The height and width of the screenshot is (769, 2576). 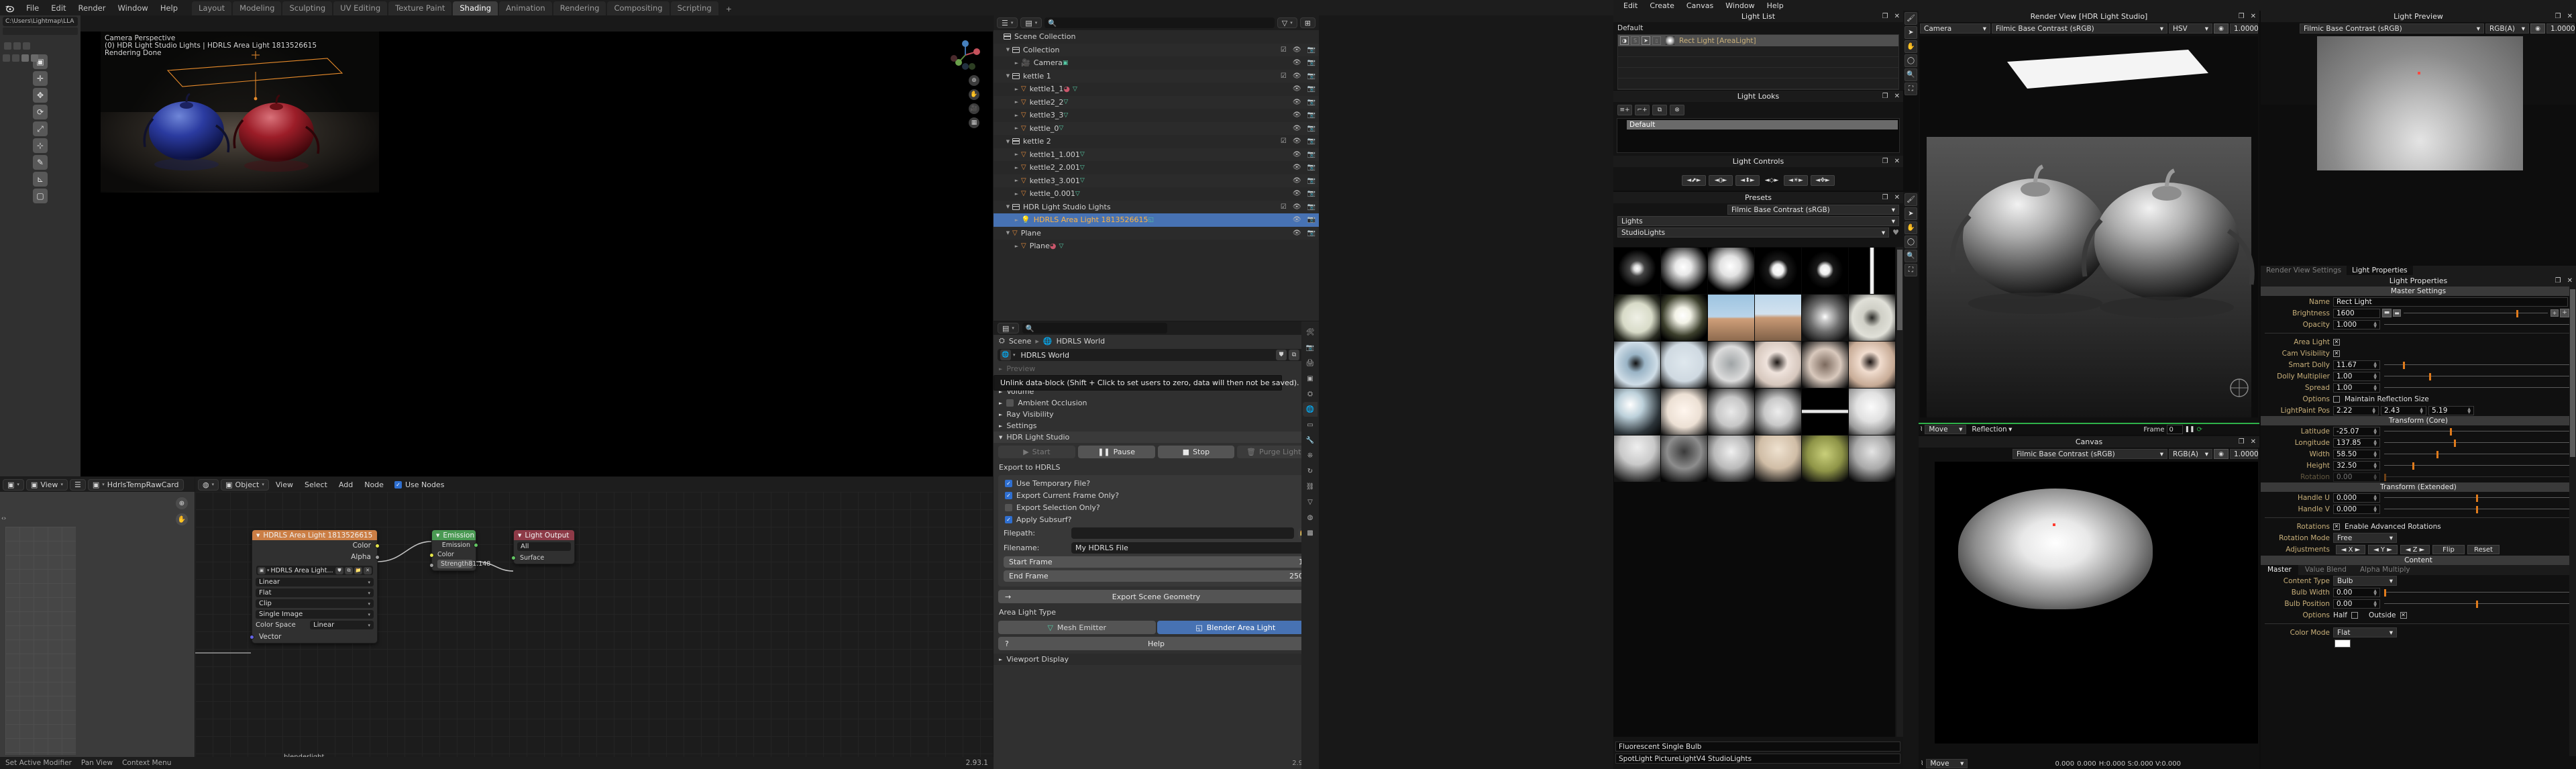 I want to click on image-canvas: ⊕ ✋ ‹›, so click(x=97, y=631).